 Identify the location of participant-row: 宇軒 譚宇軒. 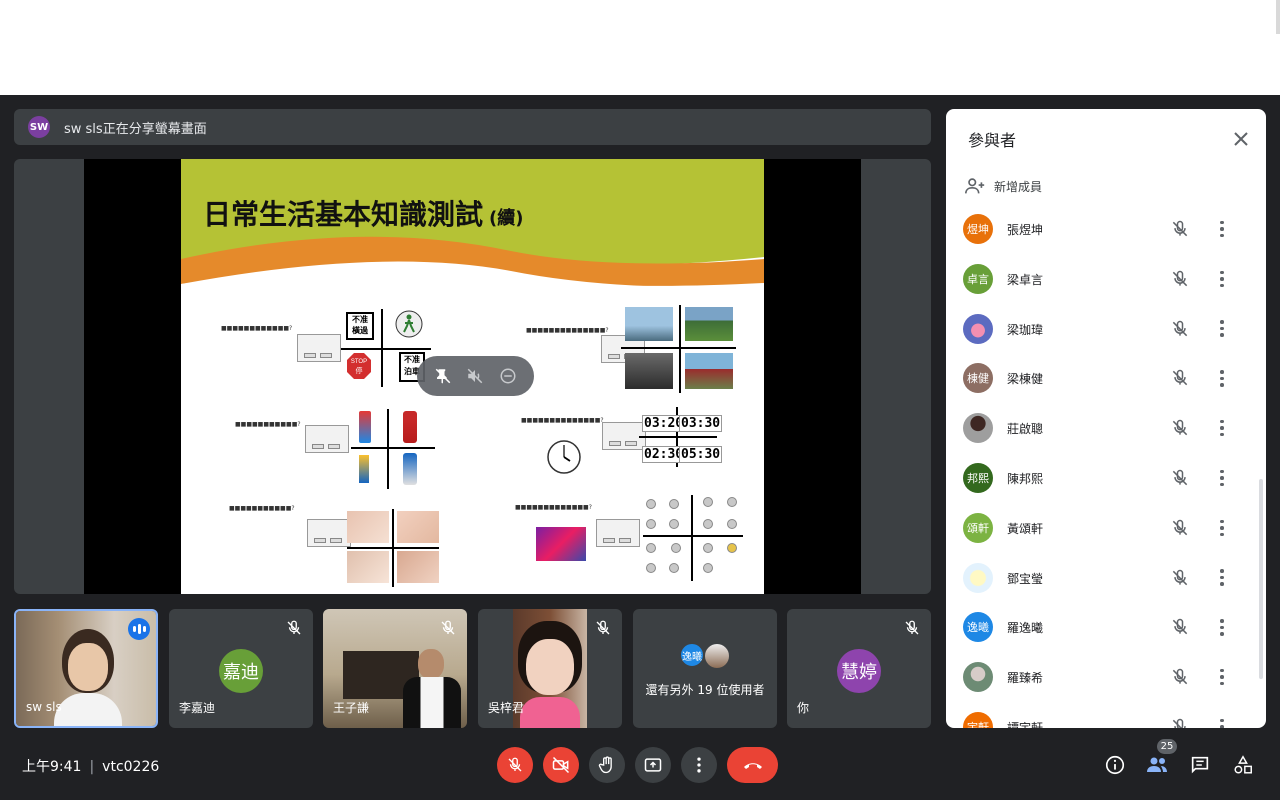
(1106, 714).